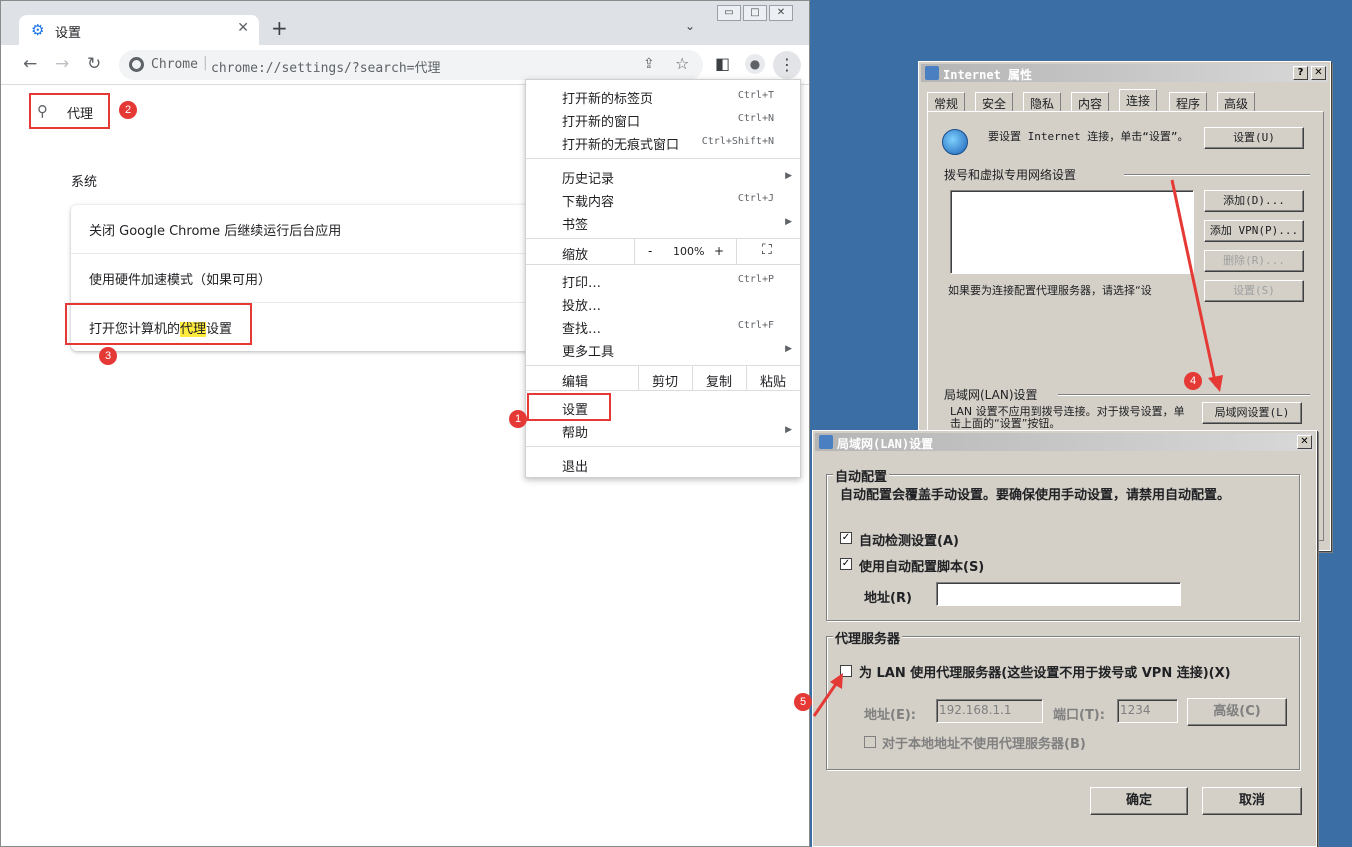 The width and height of the screenshot is (1352, 847). What do you see at coordinates (1194, 283) in the screenshot?
I see `arrow-to-lan-button` at bounding box center [1194, 283].